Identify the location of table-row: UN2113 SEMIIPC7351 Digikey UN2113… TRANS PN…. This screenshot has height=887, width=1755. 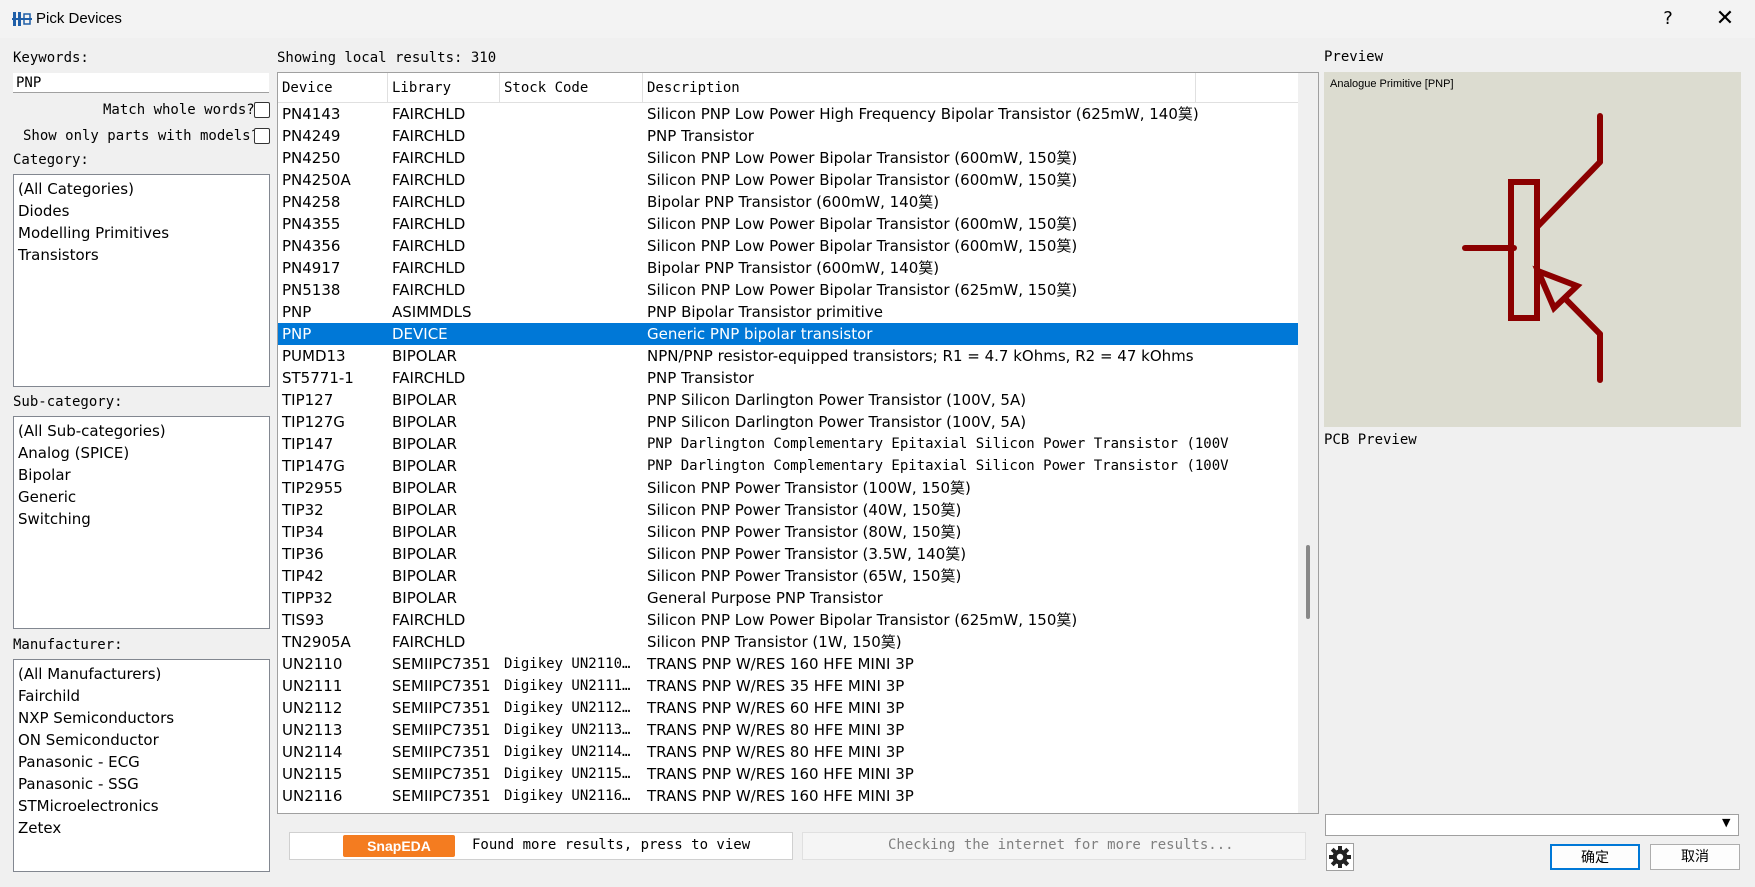
(788, 730).